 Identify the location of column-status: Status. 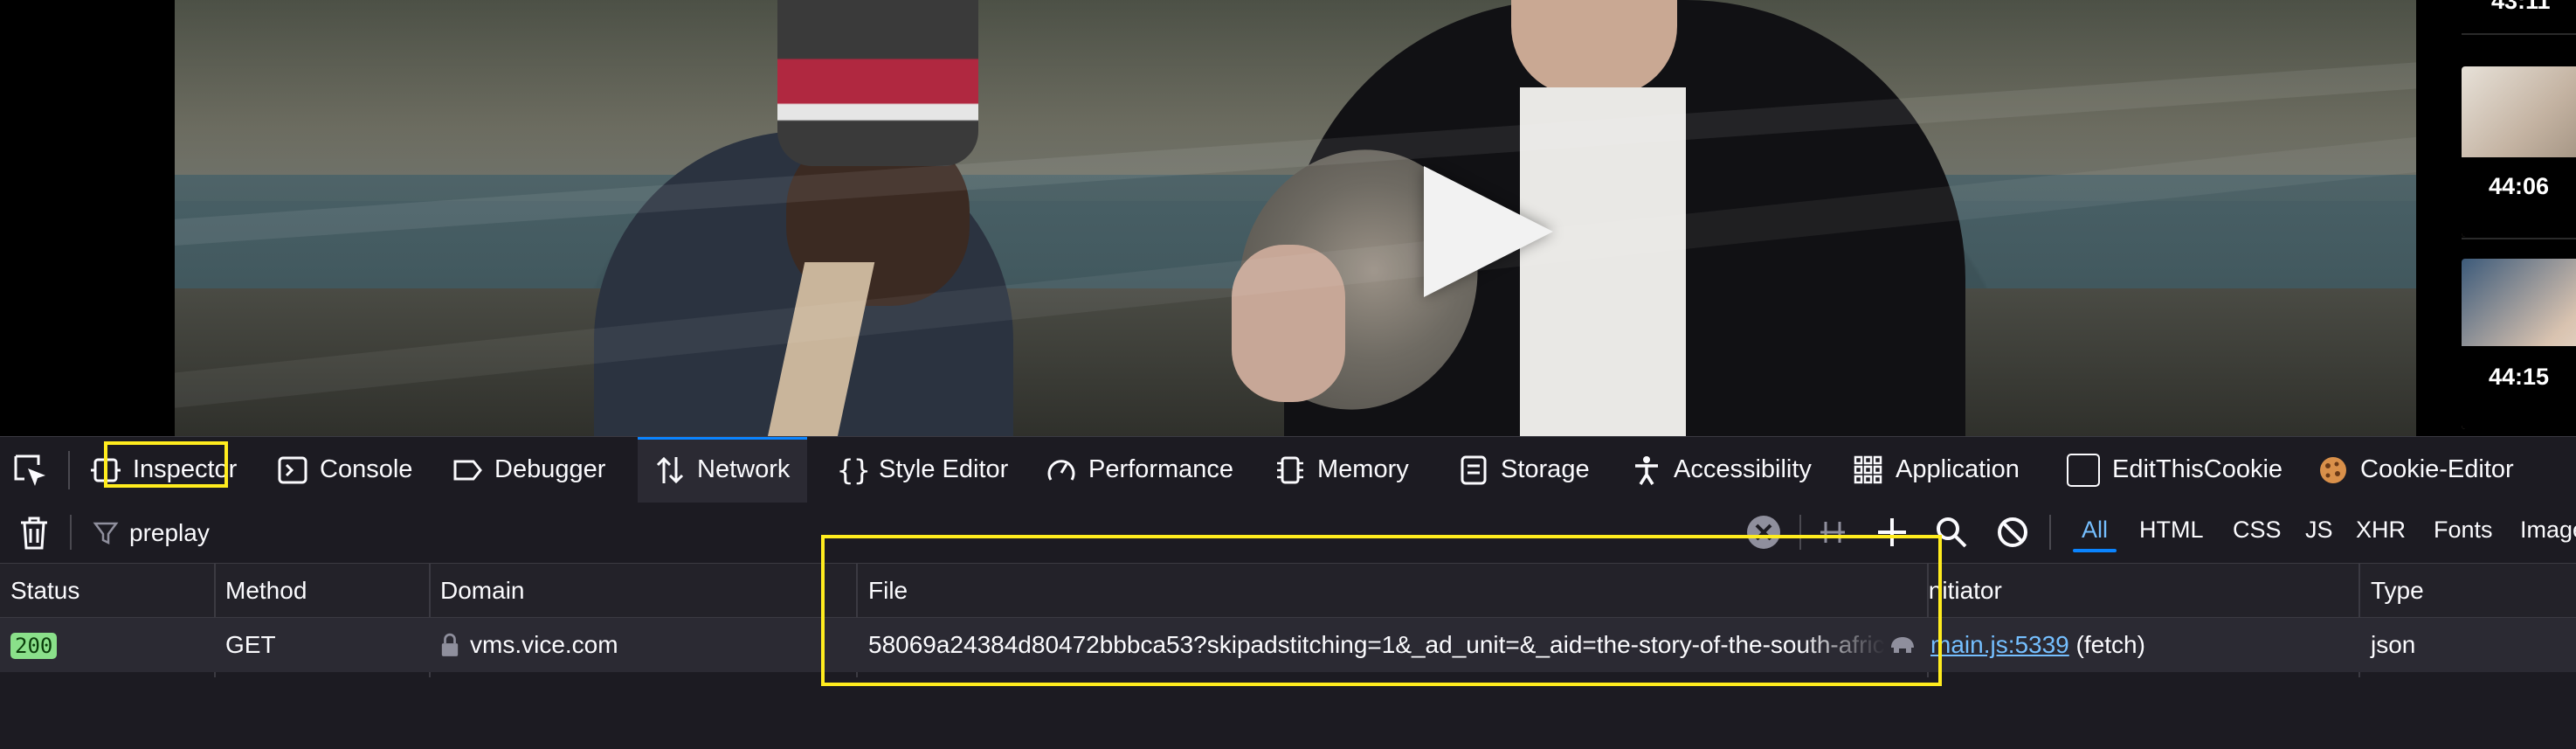
(107, 590).